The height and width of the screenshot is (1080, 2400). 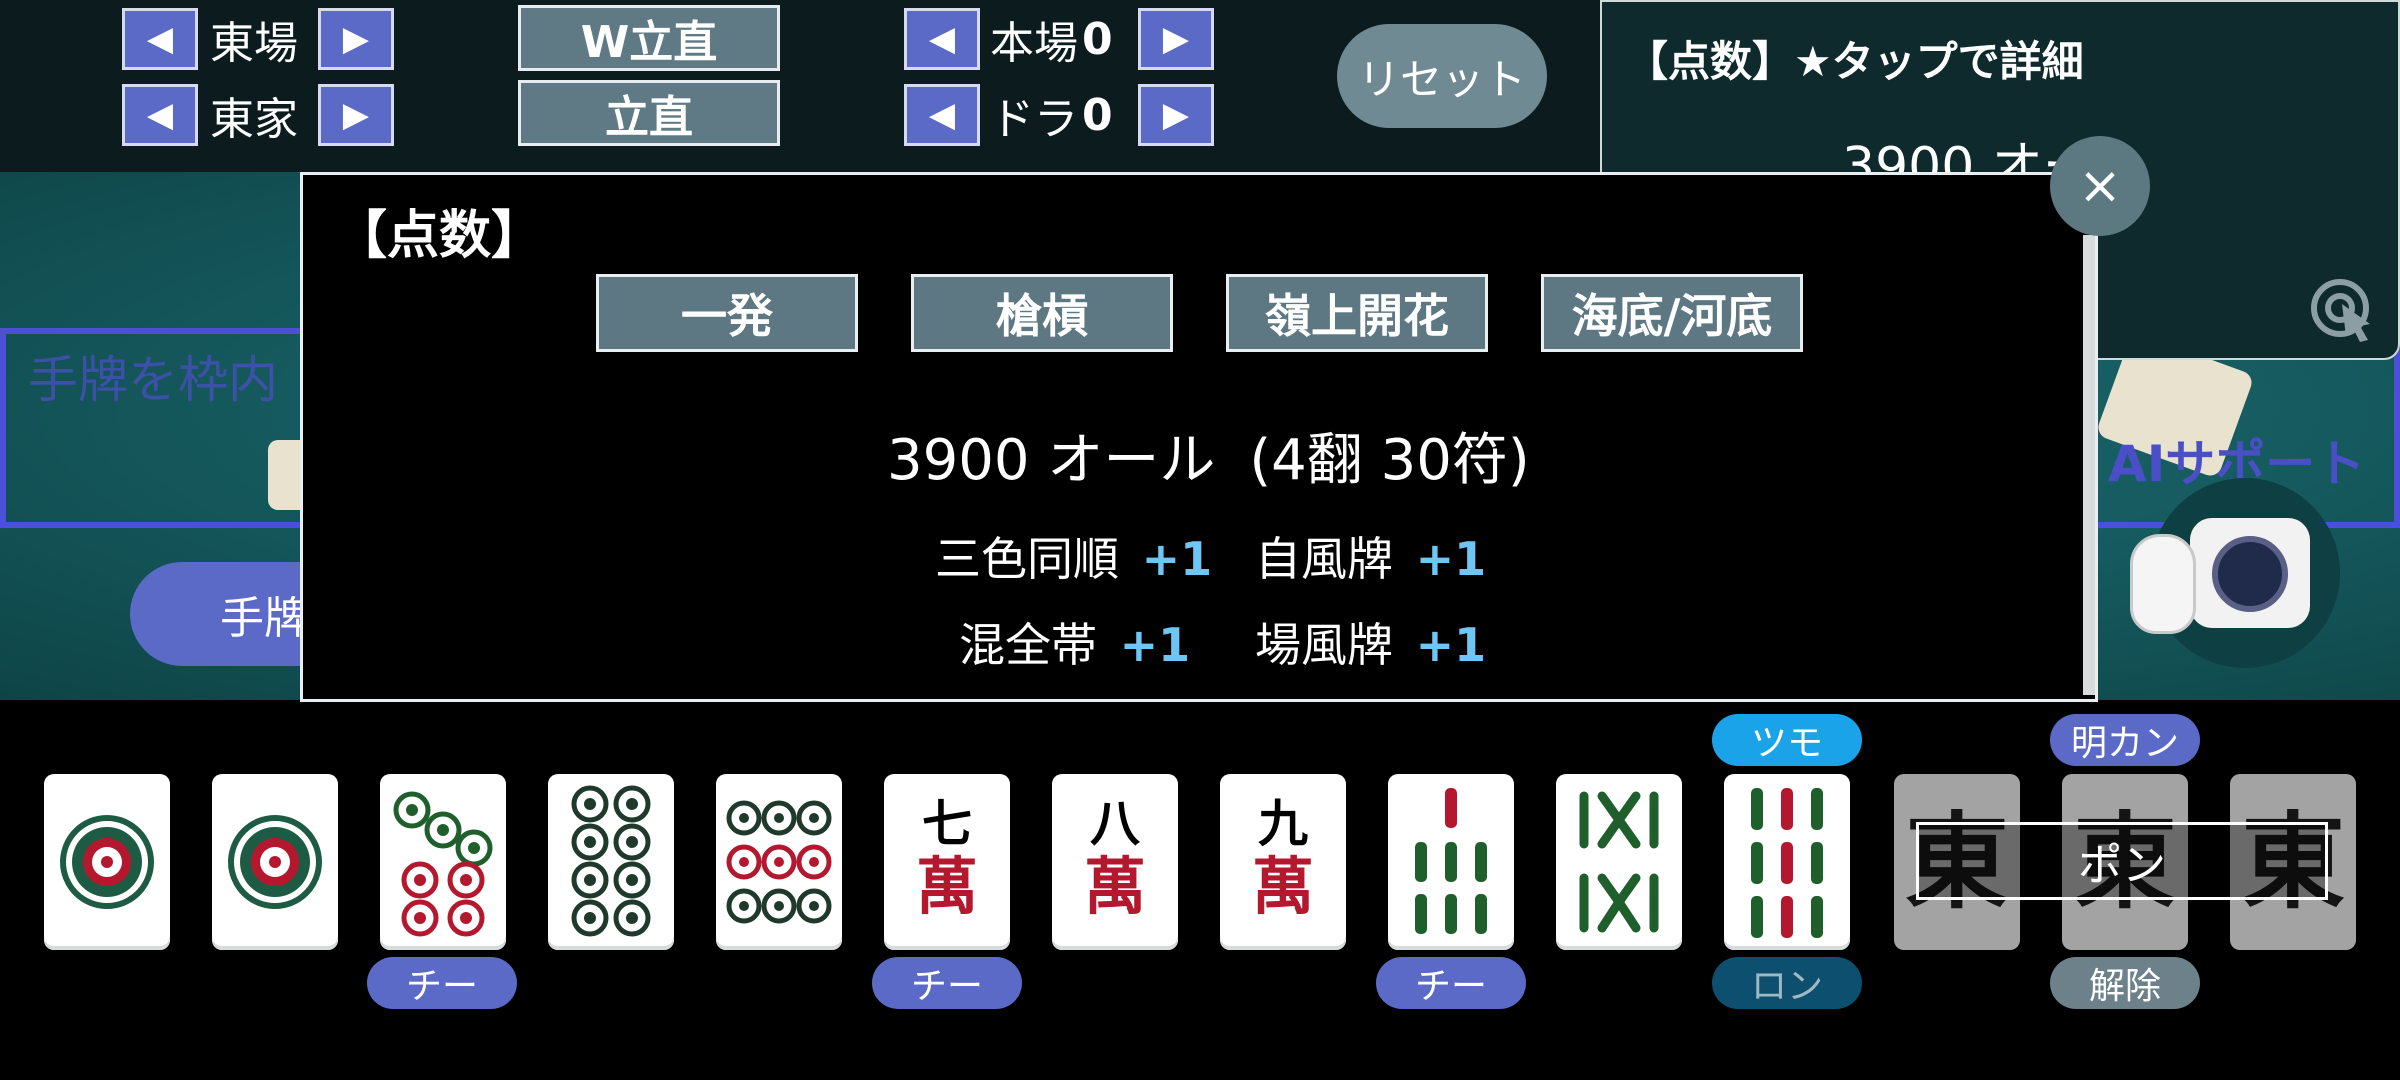 I want to click on seat-prev-button: ◀, so click(x=160, y=115).